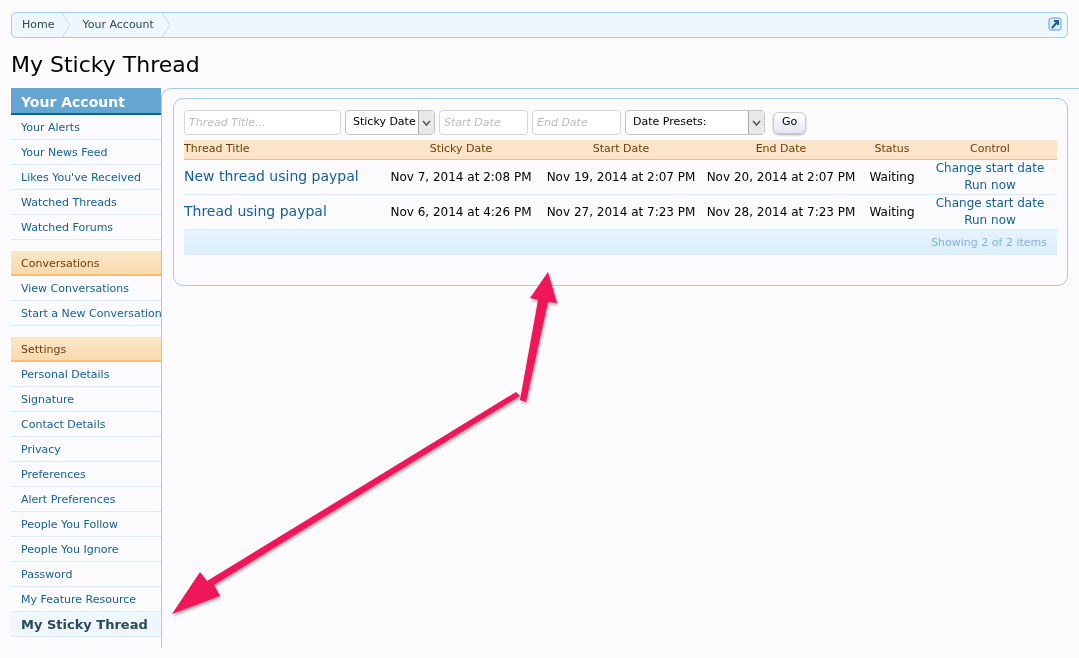 This screenshot has width=1079, height=658. I want to click on end-date-field: End Date, so click(576, 122).